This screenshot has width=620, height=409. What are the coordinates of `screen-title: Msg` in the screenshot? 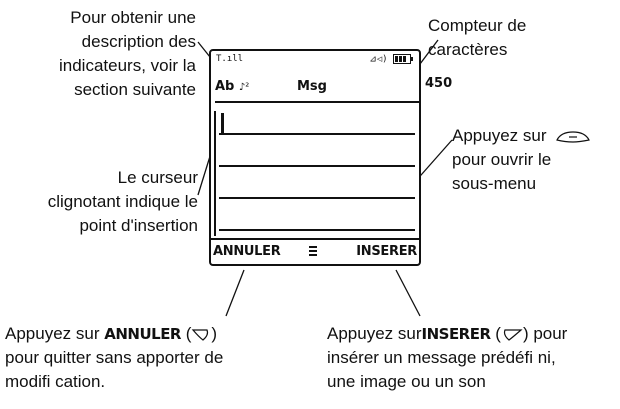 It's located at (312, 86).